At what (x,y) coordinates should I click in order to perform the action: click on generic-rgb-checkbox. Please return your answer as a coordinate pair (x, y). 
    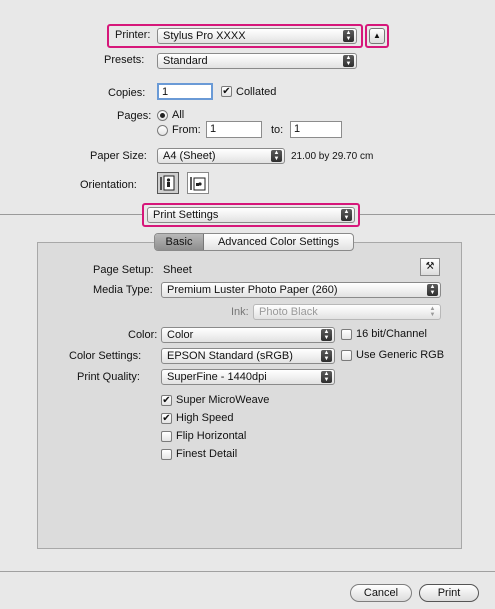
    Looking at the image, I should click on (346, 355).